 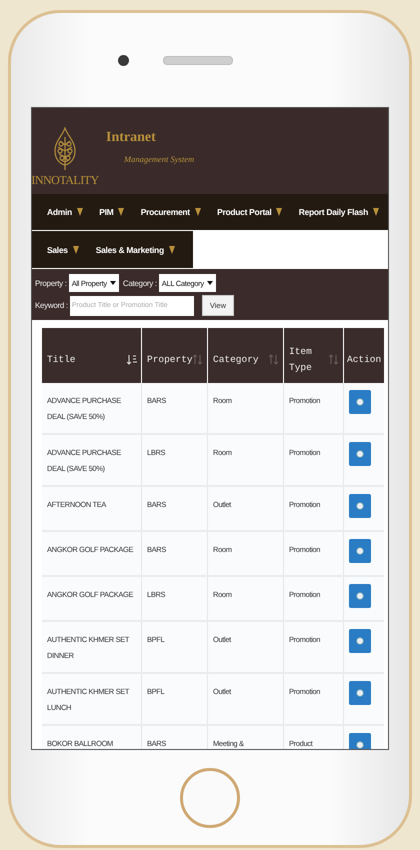 What do you see at coordinates (171, 212) in the screenshot?
I see `menu-item: Procurement` at bounding box center [171, 212].